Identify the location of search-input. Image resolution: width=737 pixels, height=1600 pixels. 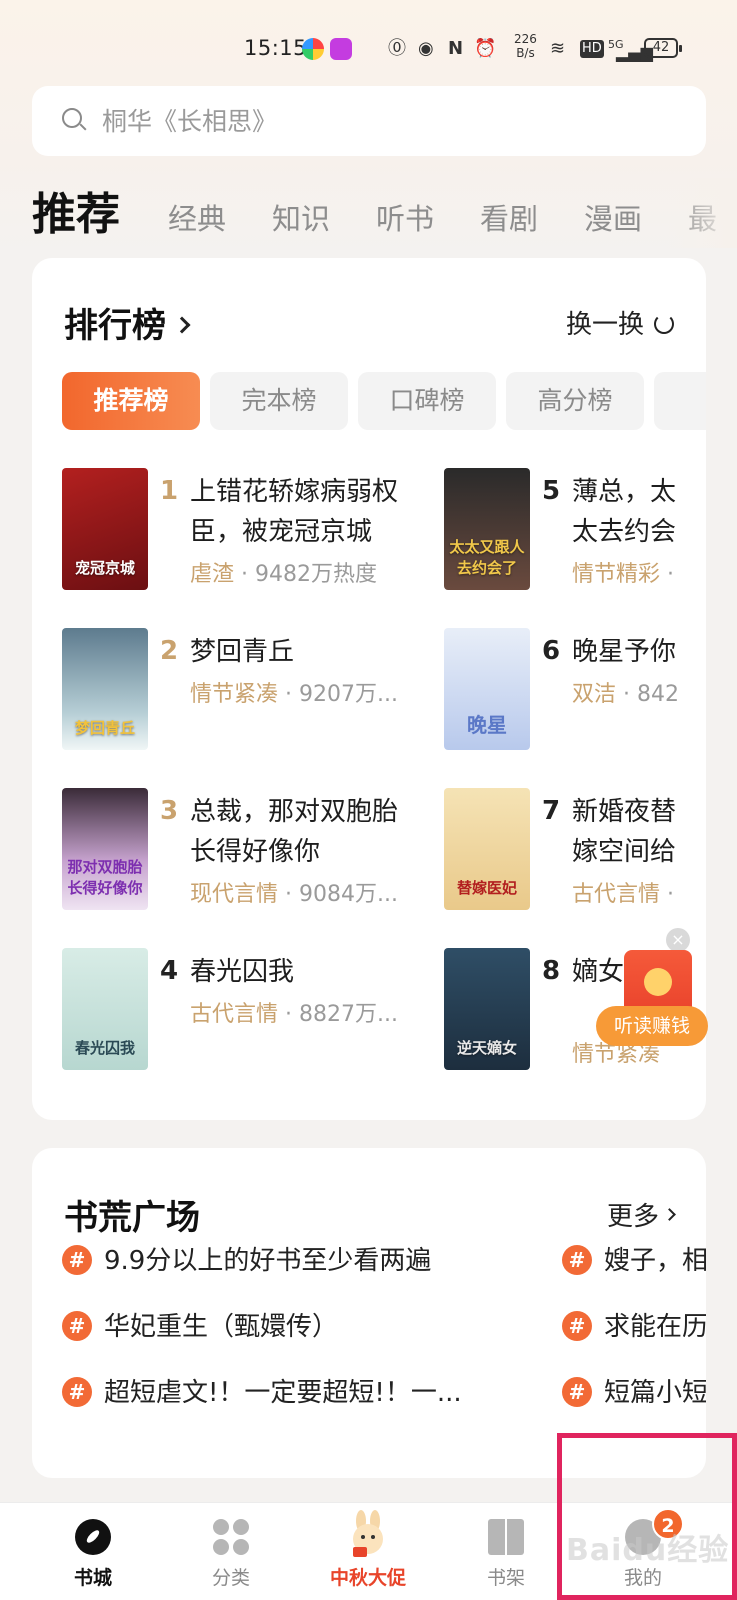
(392, 121).